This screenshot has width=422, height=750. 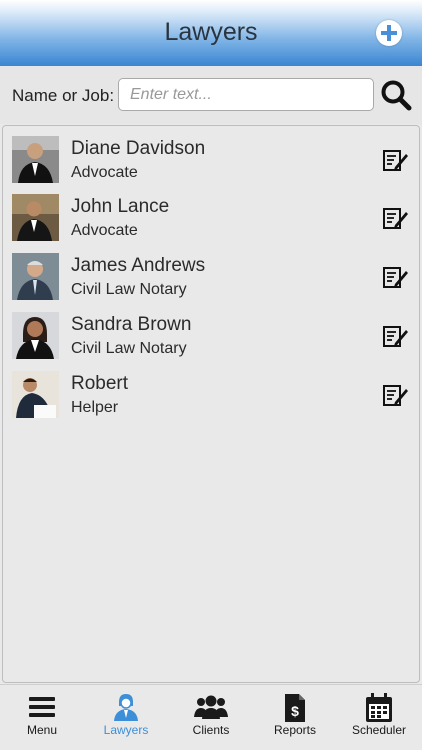 I want to click on lawyer-job: Helper, so click(x=95, y=407).